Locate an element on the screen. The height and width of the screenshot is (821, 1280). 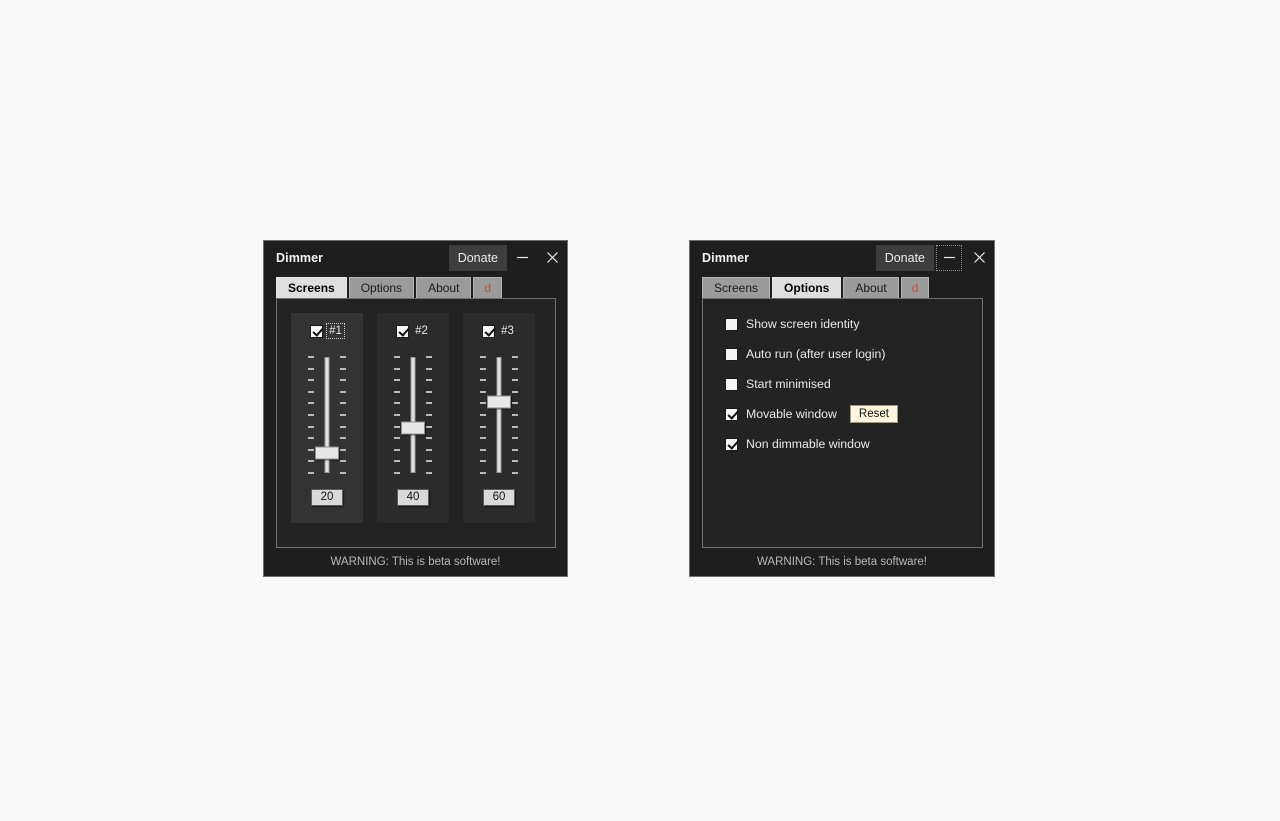
option-row-show-screen-identity: Show screen identity is located at coordinates (853, 324).